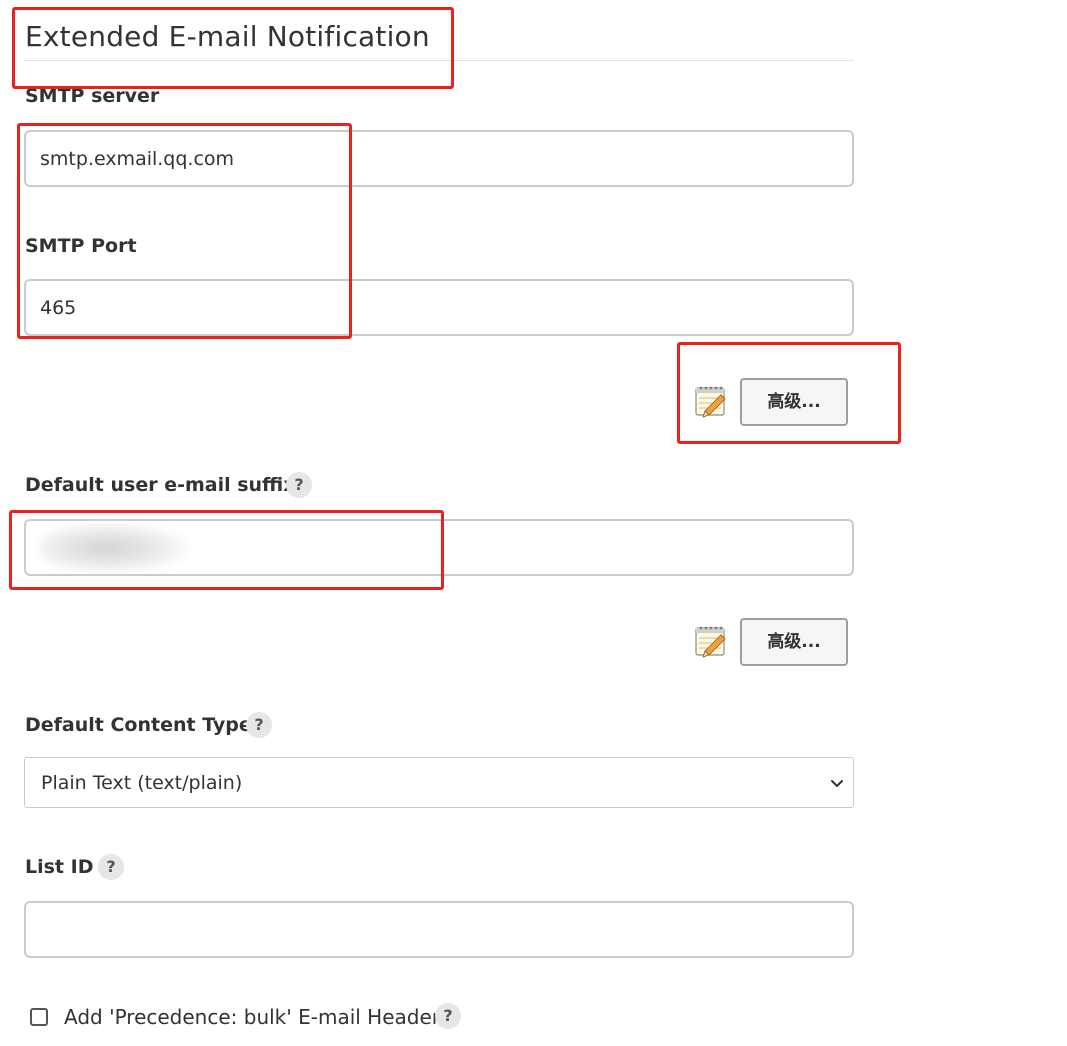 The image size is (1067, 1046). What do you see at coordinates (39, 1017) in the screenshot?
I see `precedence-checkbox` at bounding box center [39, 1017].